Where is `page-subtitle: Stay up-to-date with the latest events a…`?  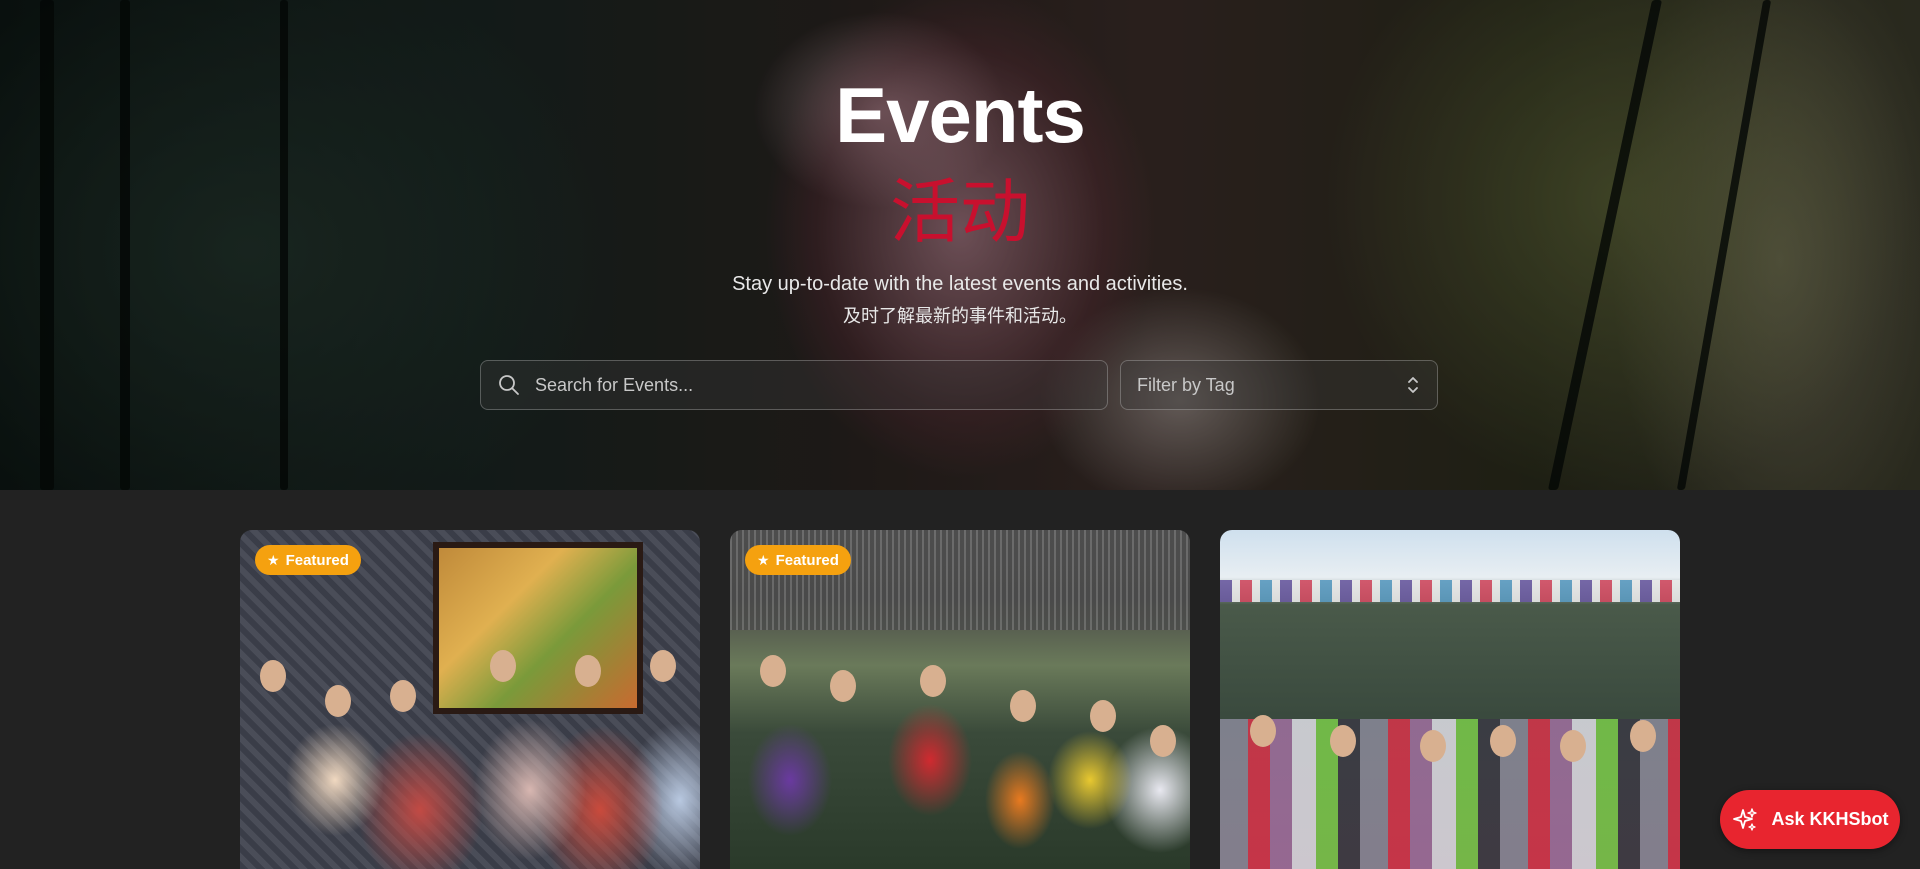 page-subtitle: Stay up-to-date with the latest events a… is located at coordinates (960, 284).